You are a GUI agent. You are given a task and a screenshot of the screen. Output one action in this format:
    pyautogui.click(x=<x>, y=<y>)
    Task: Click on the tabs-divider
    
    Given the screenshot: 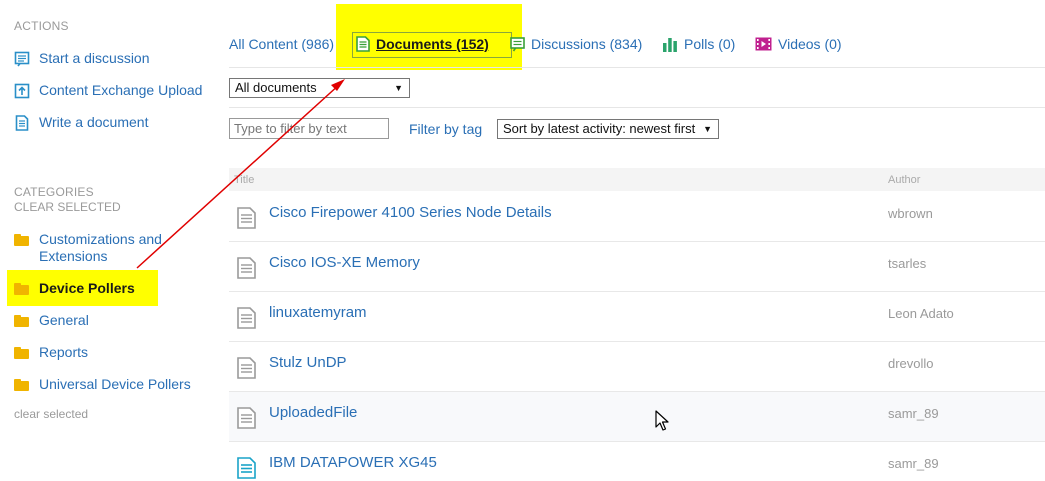 What is the action you would take?
    pyautogui.click(x=637, y=67)
    